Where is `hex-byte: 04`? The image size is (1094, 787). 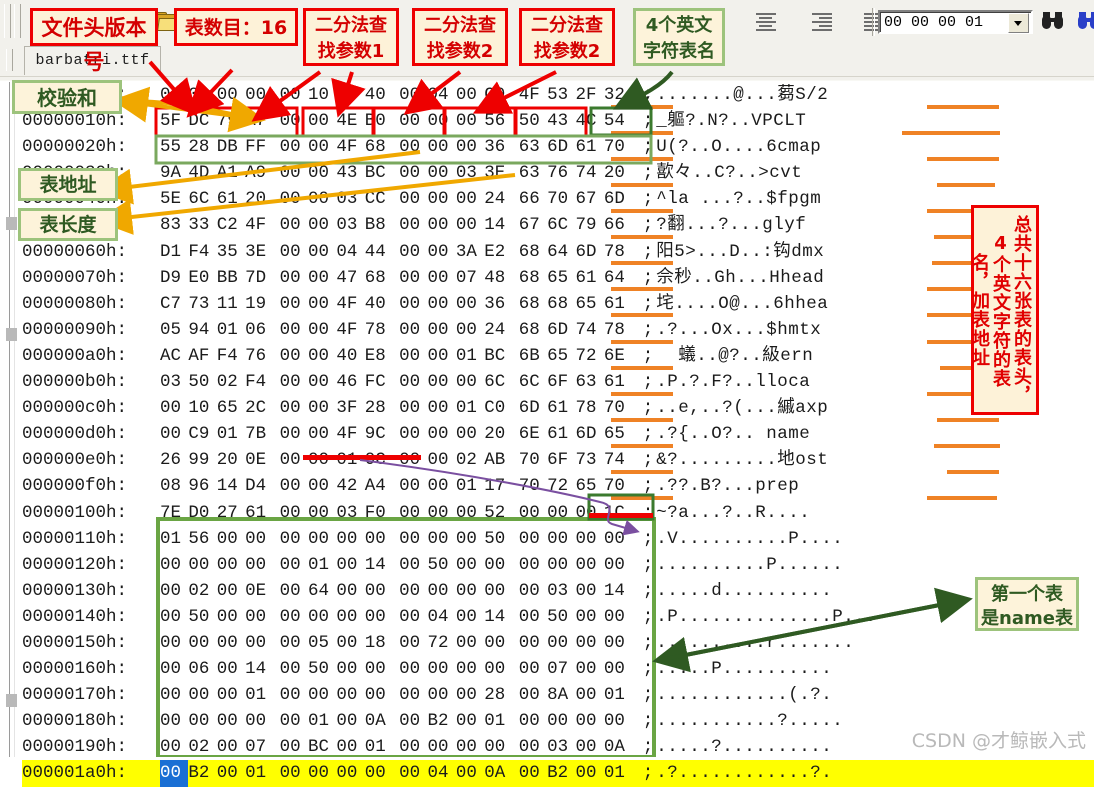 hex-byte: 04 is located at coordinates (442, 617).